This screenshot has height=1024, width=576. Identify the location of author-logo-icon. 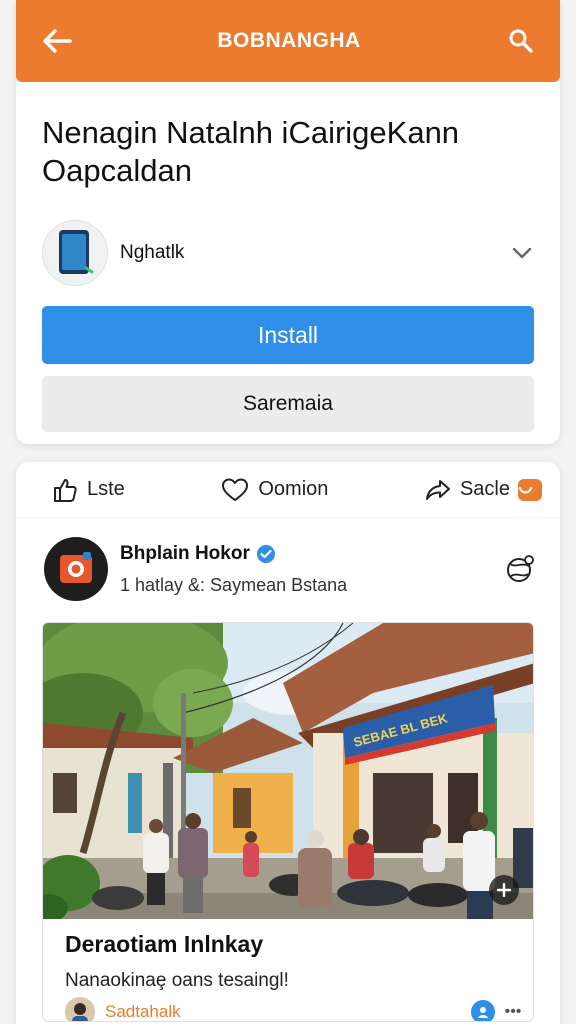
(76, 567).